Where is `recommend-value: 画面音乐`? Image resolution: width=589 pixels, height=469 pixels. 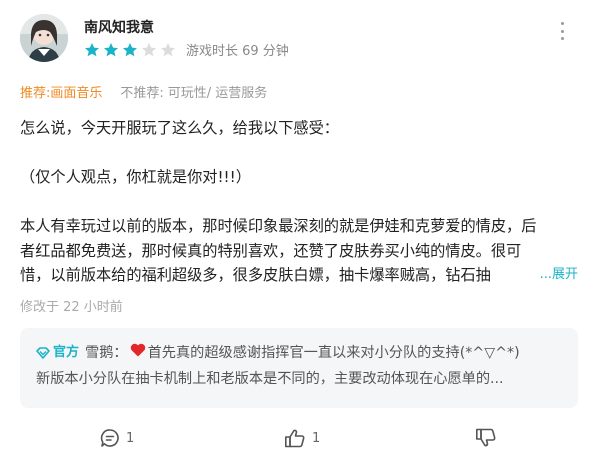 recommend-value: 画面音乐 is located at coordinates (76, 93).